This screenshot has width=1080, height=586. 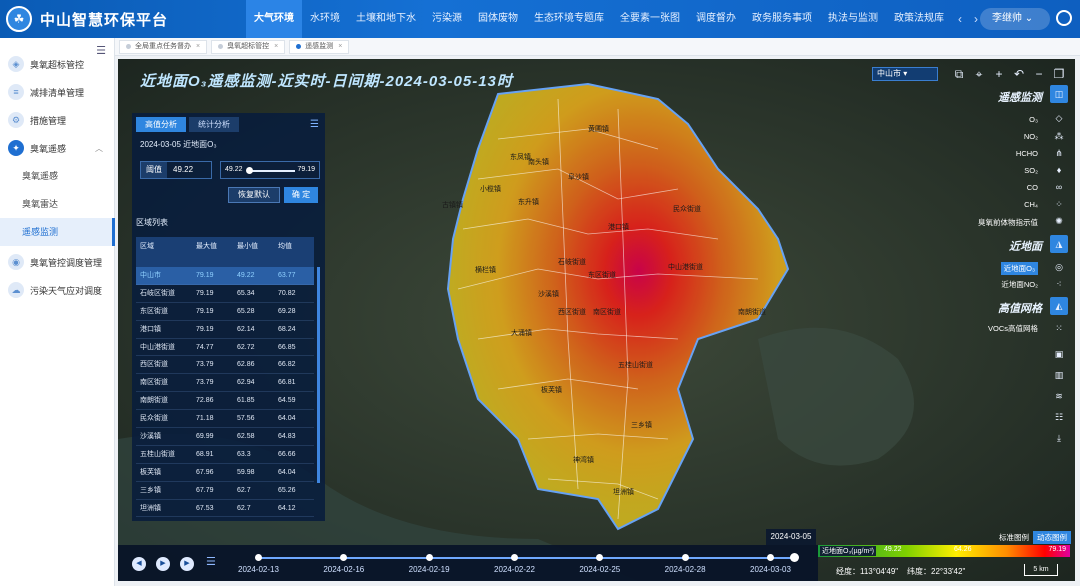 What do you see at coordinates (1031, 170) in the screenshot?
I see `layer-item-so2: SO₂` at bounding box center [1031, 170].